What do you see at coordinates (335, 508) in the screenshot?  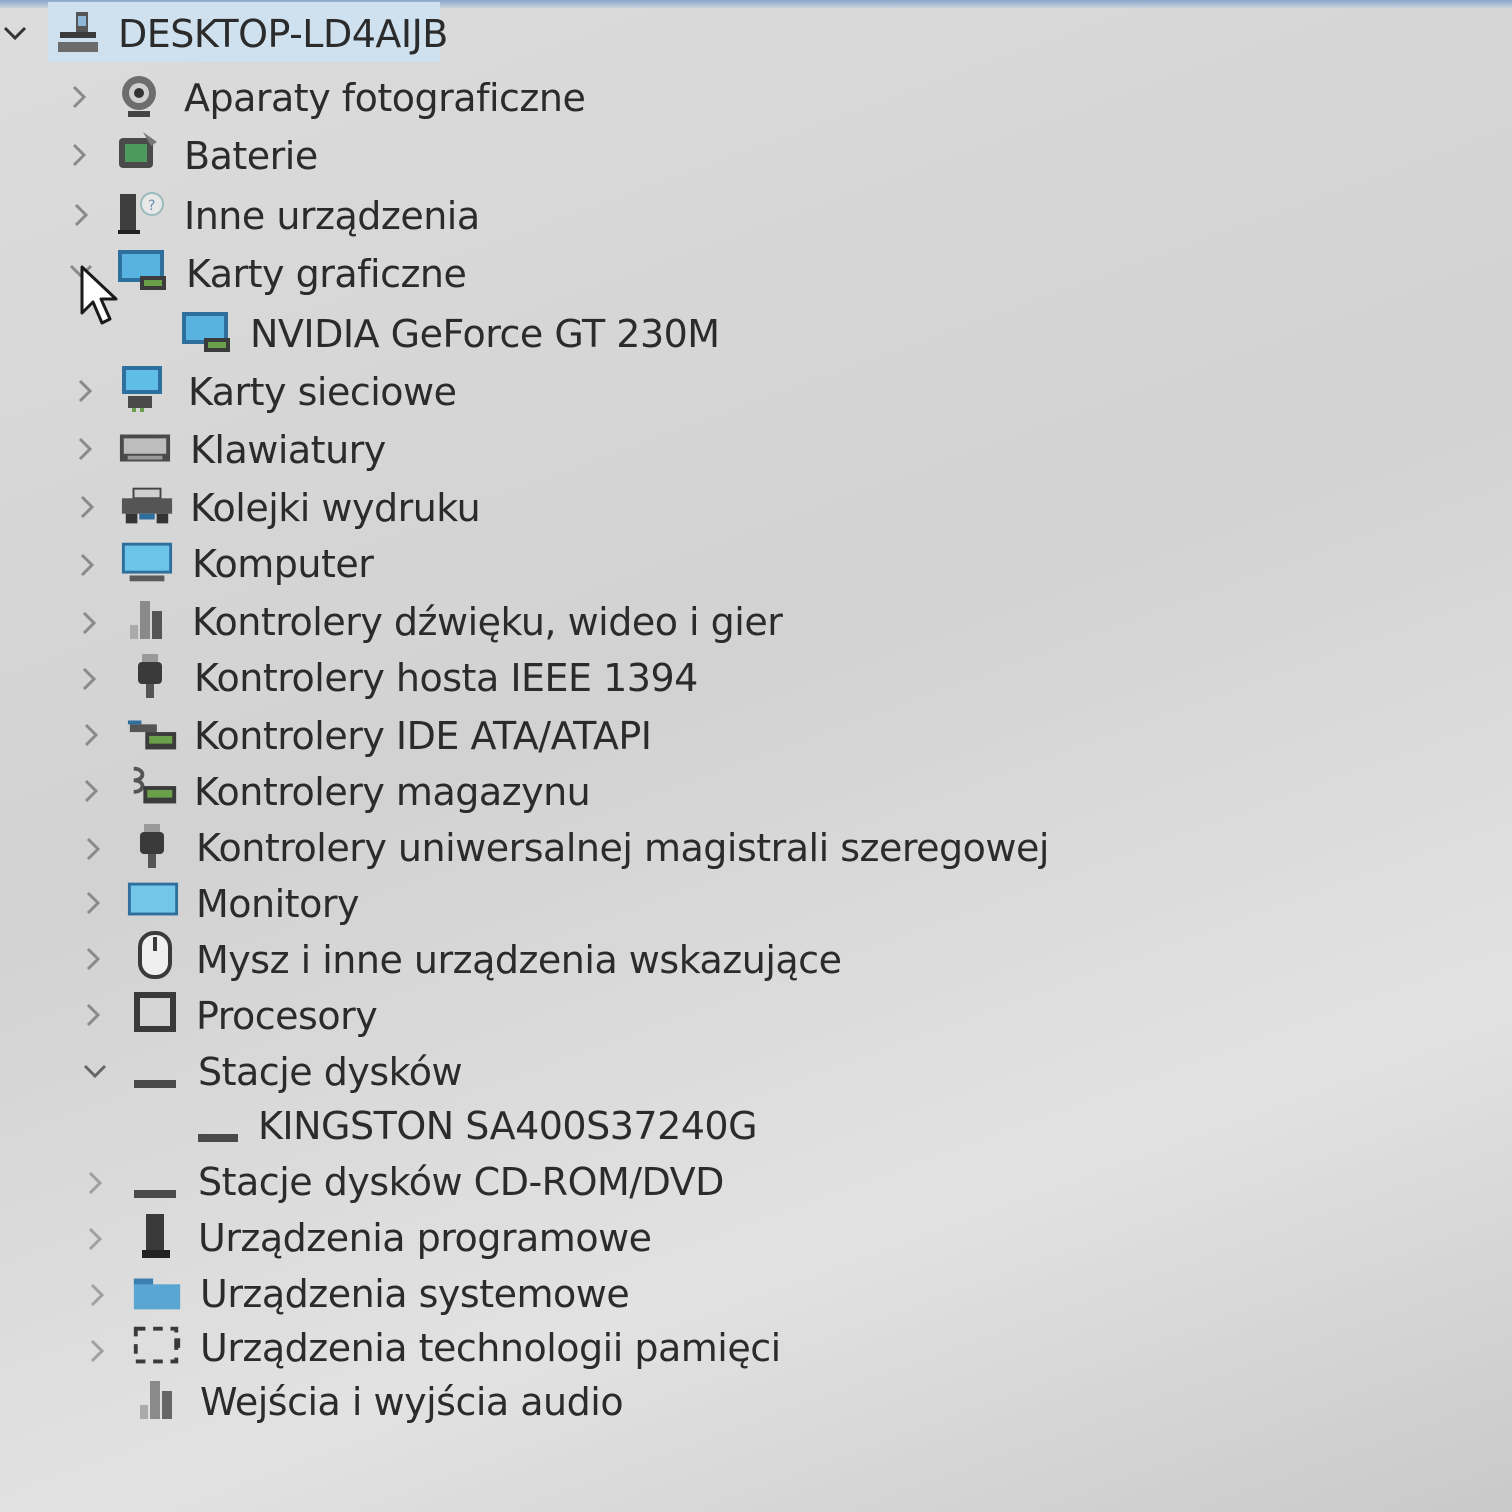 I see `category-label: Kolejki wydruku` at bounding box center [335, 508].